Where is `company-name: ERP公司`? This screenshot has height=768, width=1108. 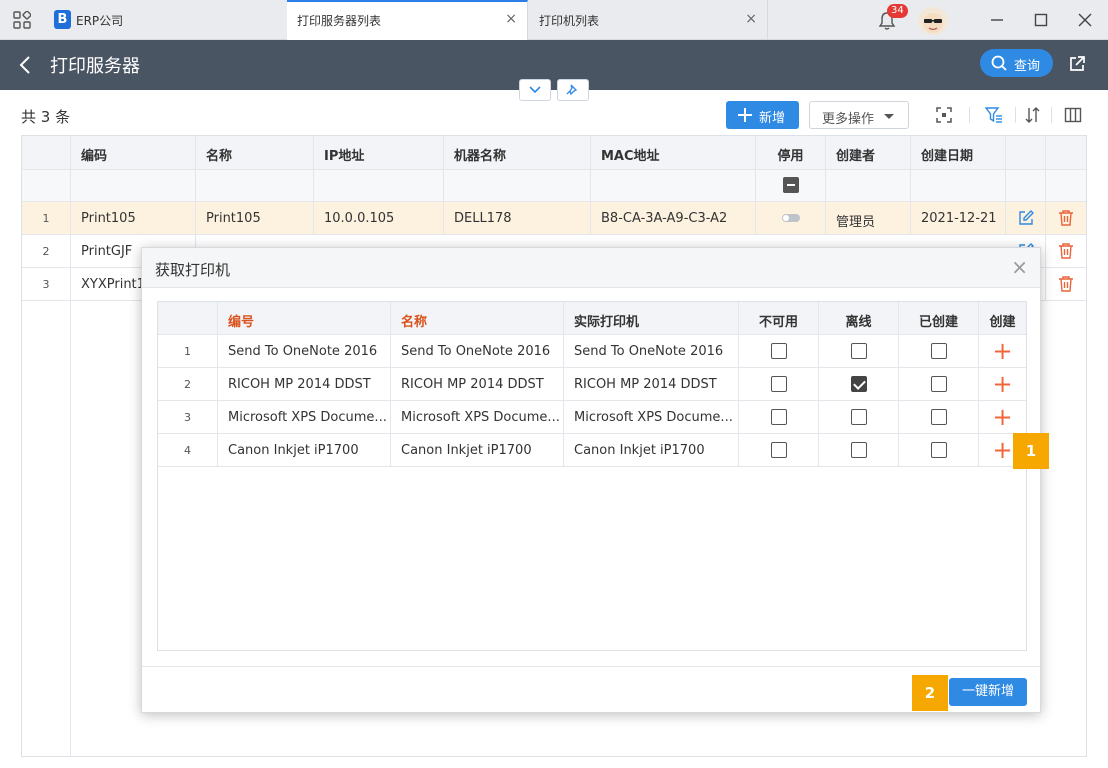 company-name: ERP公司 is located at coordinates (99, 20).